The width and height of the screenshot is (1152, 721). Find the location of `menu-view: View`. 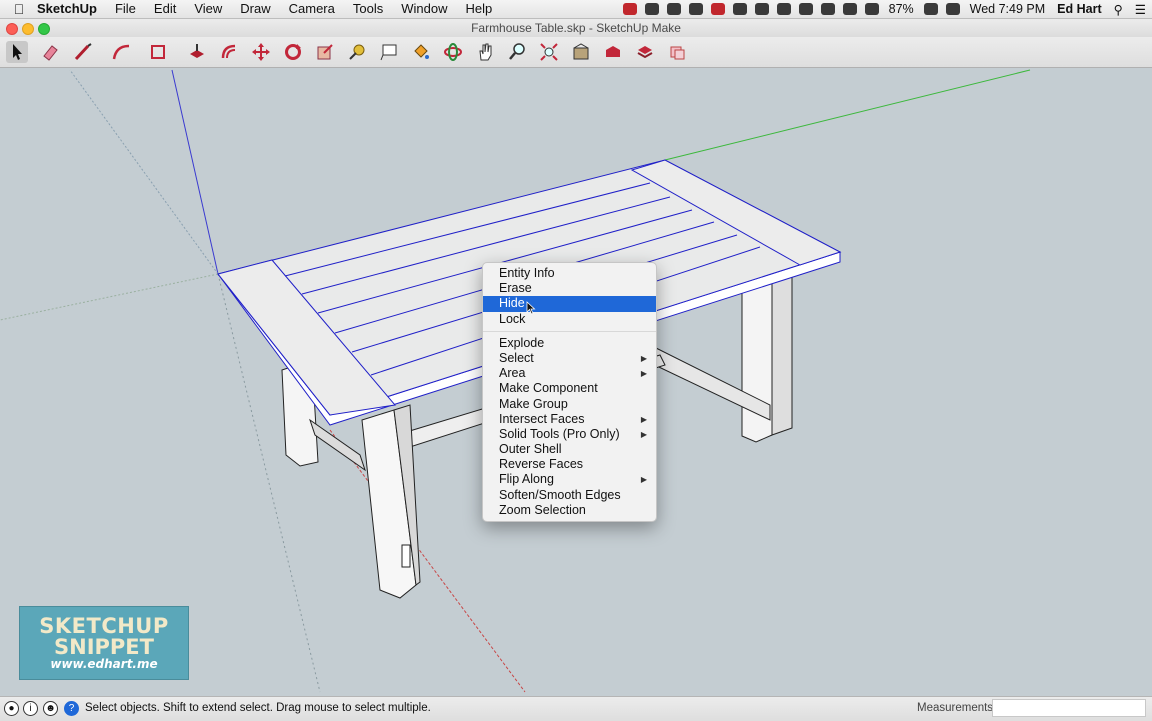

menu-view: View is located at coordinates (208, 9).